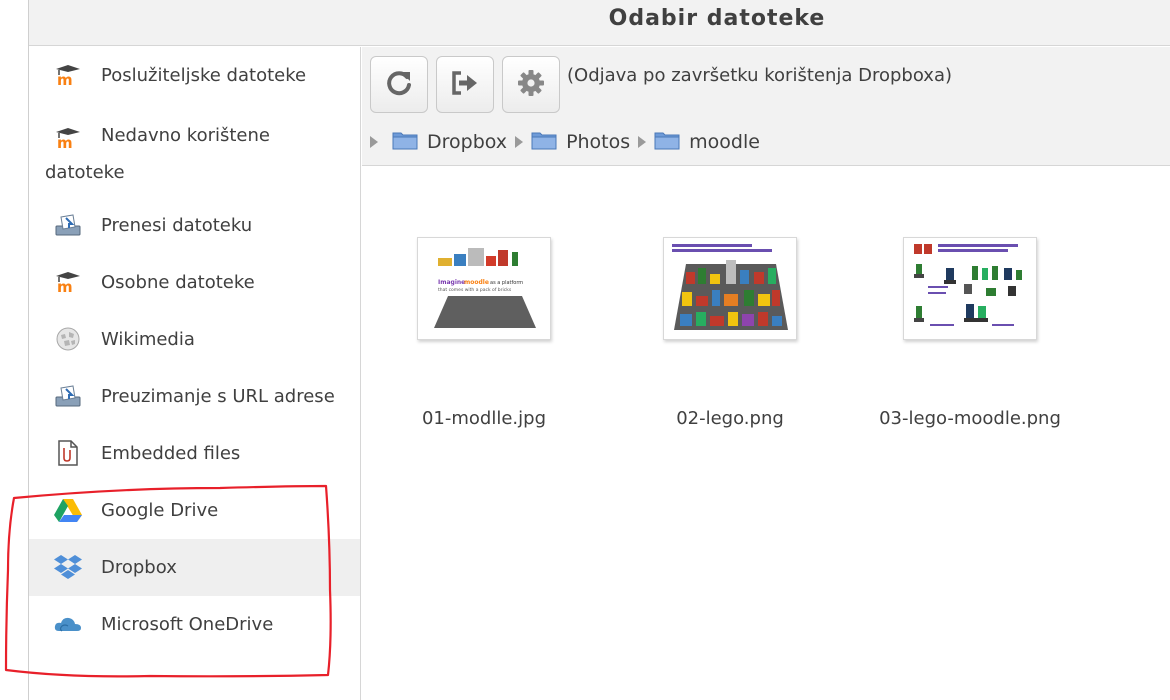 The width and height of the screenshot is (1170, 700). I want to click on sidebar-item-upload: Prenesi datoteku, so click(194, 225).